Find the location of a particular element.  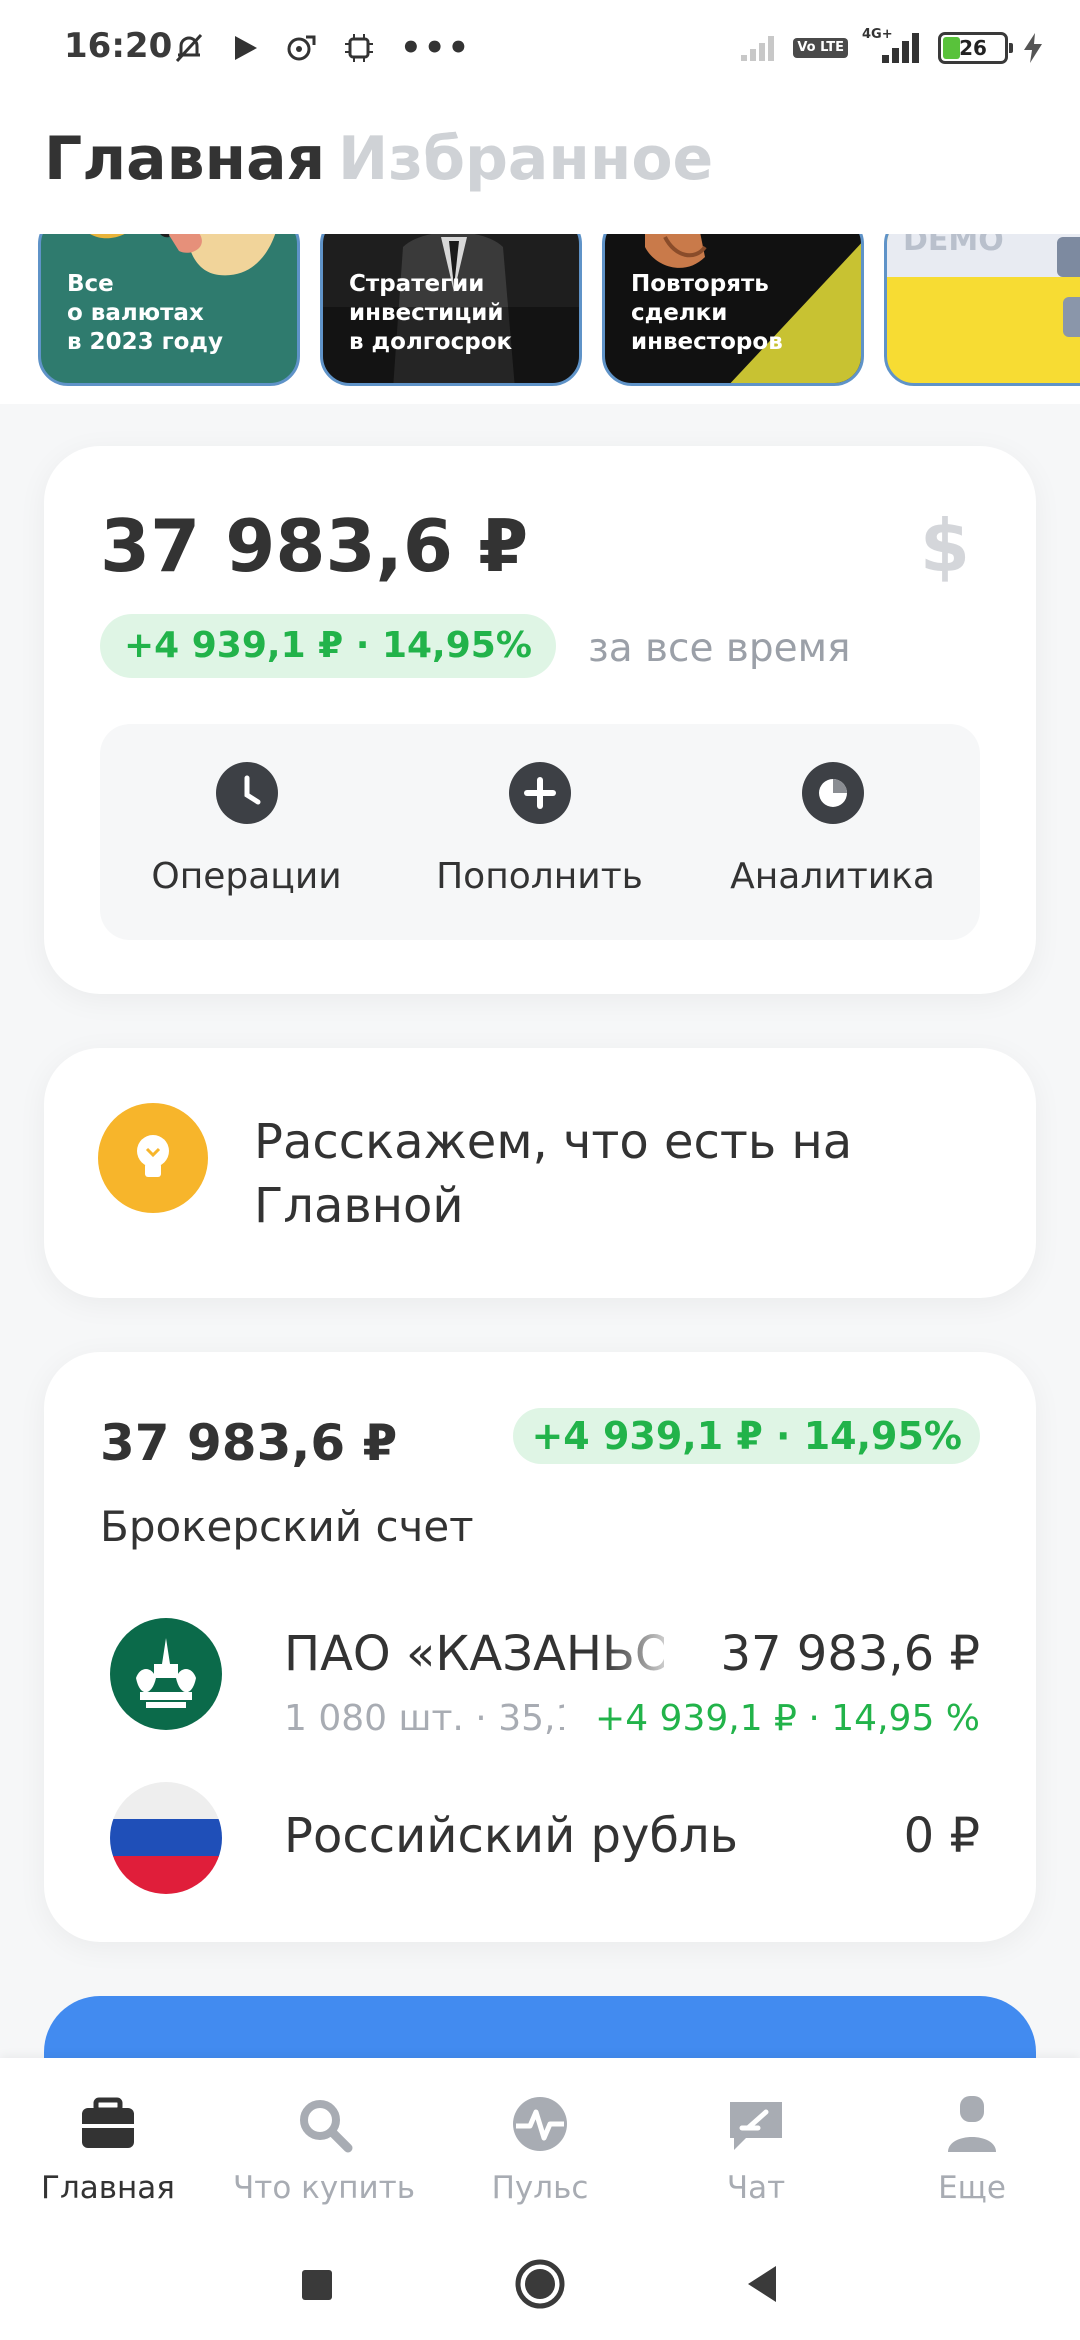

story-label-line: инвестиций is located at coordinates (426, 313).